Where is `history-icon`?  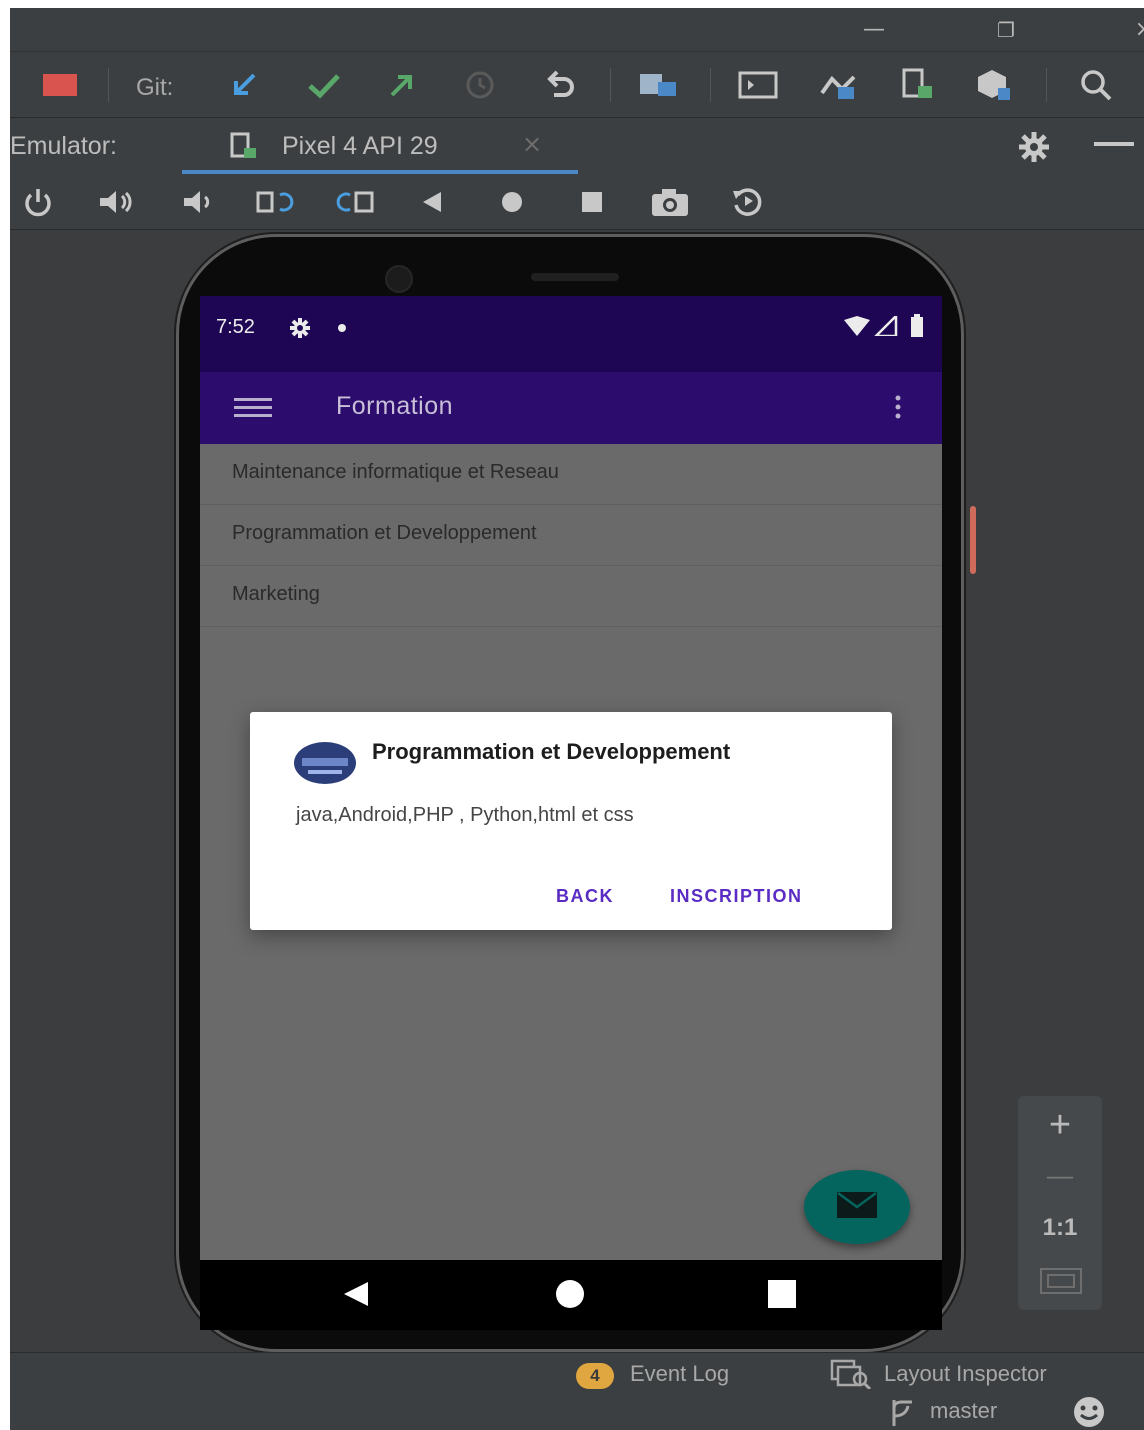
history-icon is located at coordinates (480, 85).